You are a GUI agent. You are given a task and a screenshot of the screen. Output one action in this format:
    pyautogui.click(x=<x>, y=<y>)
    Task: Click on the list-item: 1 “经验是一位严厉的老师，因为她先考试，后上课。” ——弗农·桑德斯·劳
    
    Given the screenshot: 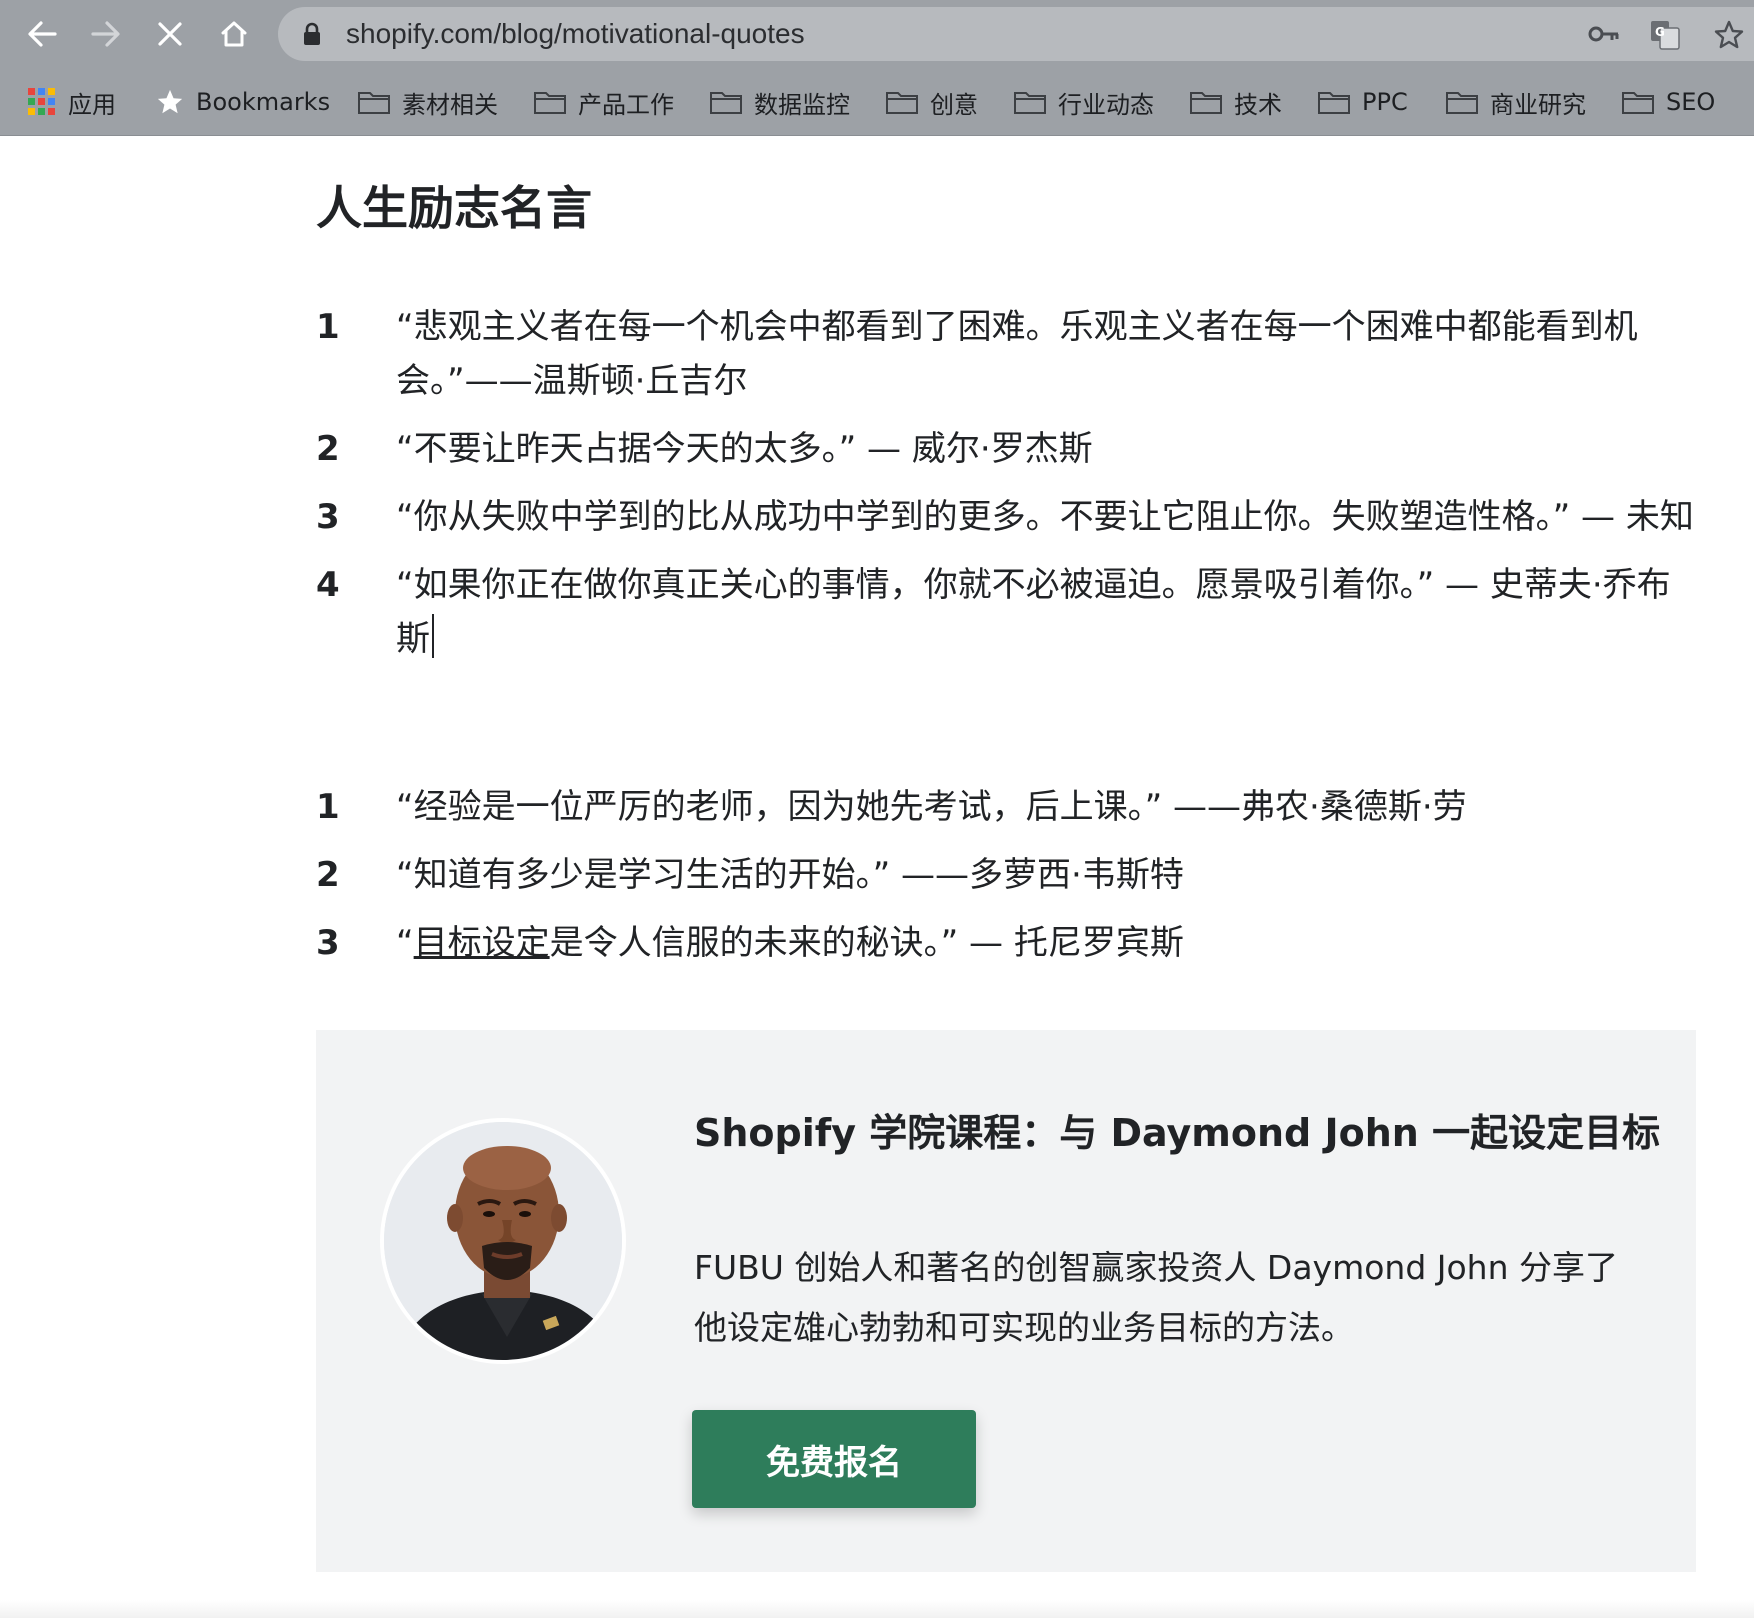 What is the action you would take?
    pyautogui.click(x=1006, y=807)
    